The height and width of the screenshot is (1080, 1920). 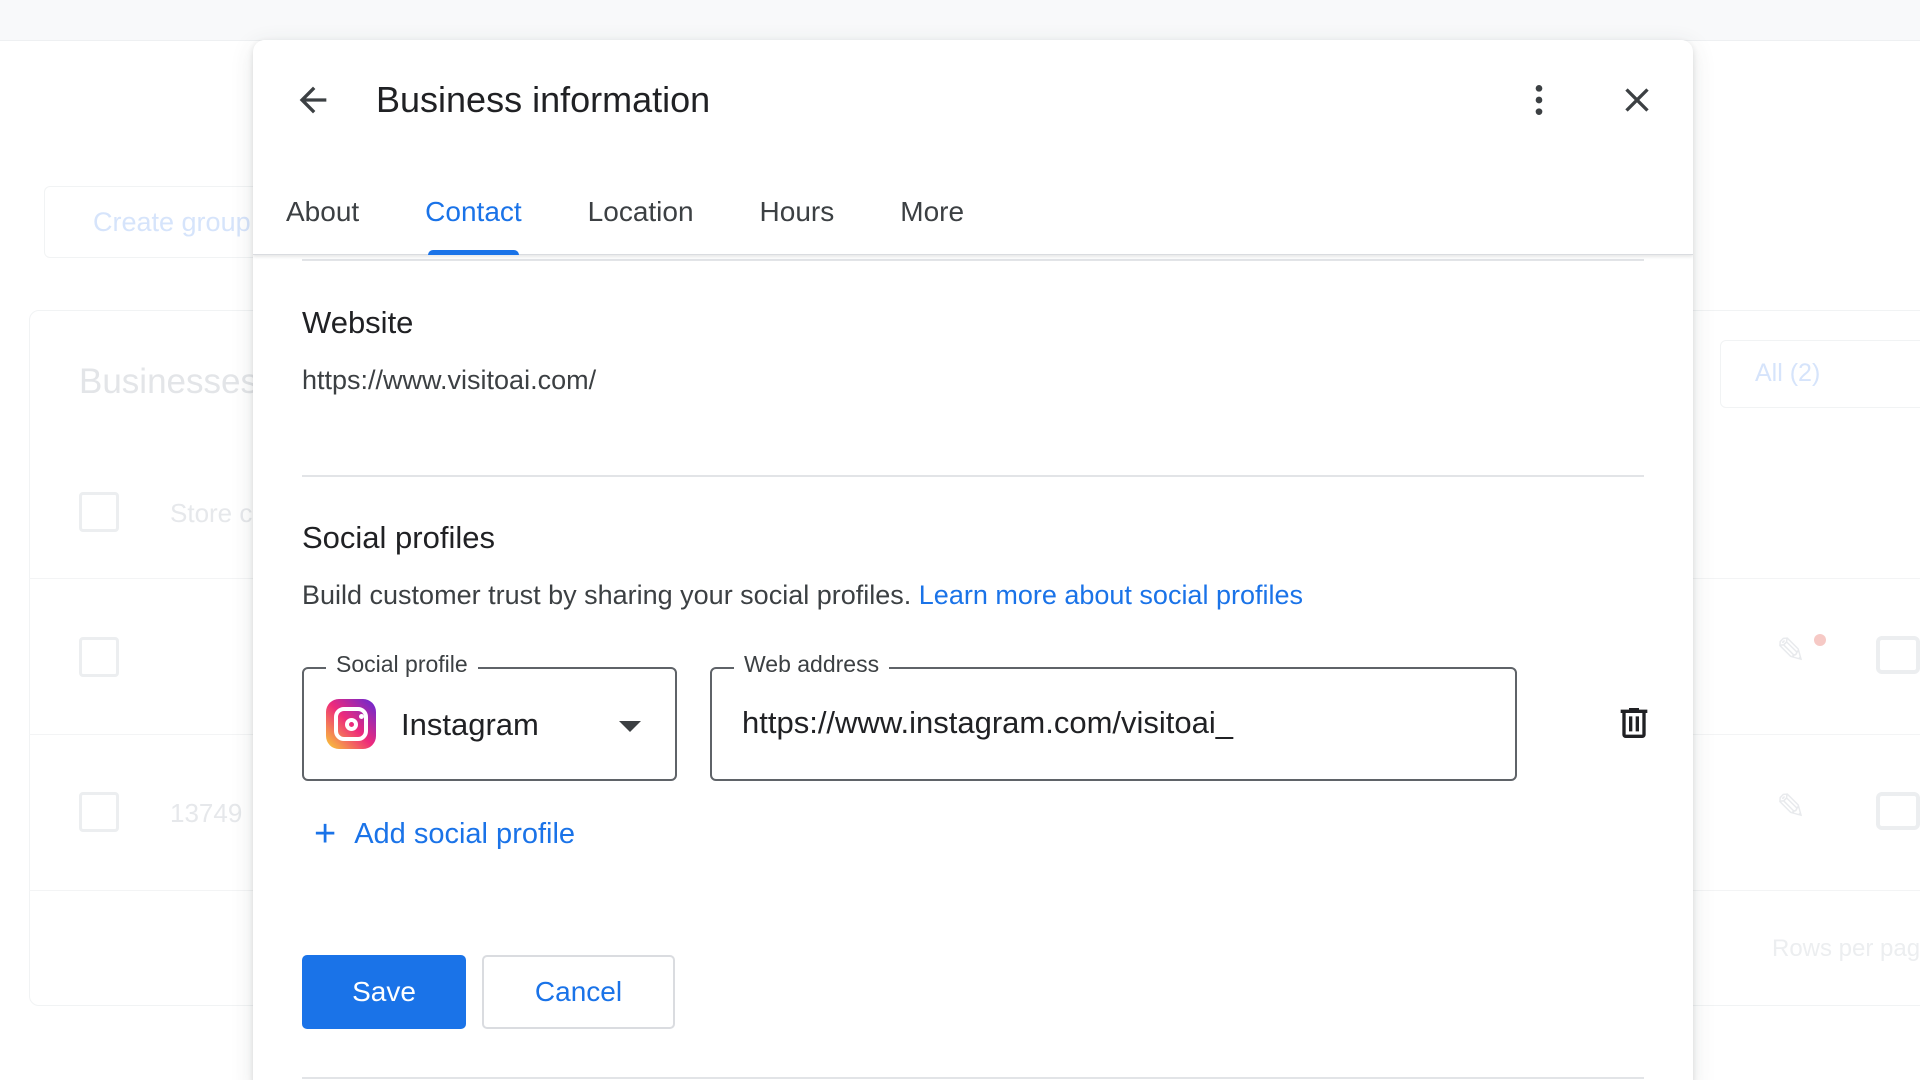 What do you see at coordinates (932, 222) in the screenshot?
I see `tab-more: More` at bounding box center [932, 222].